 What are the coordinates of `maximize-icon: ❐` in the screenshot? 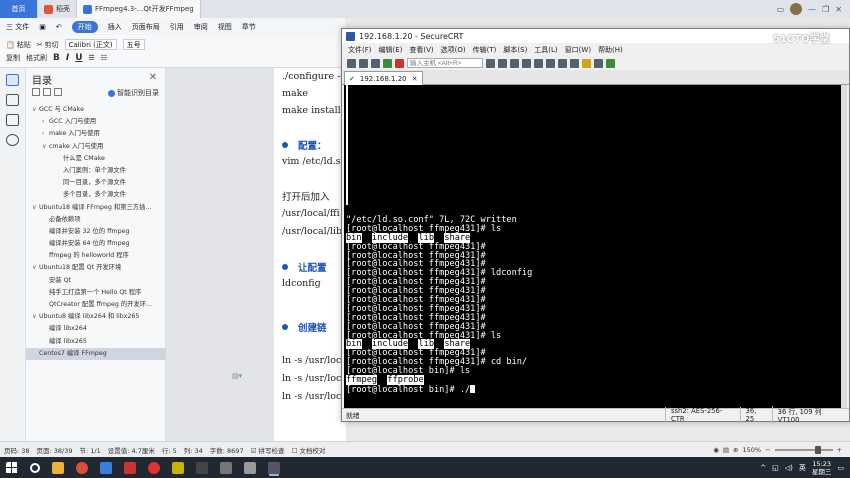 It's located at (825, 9).